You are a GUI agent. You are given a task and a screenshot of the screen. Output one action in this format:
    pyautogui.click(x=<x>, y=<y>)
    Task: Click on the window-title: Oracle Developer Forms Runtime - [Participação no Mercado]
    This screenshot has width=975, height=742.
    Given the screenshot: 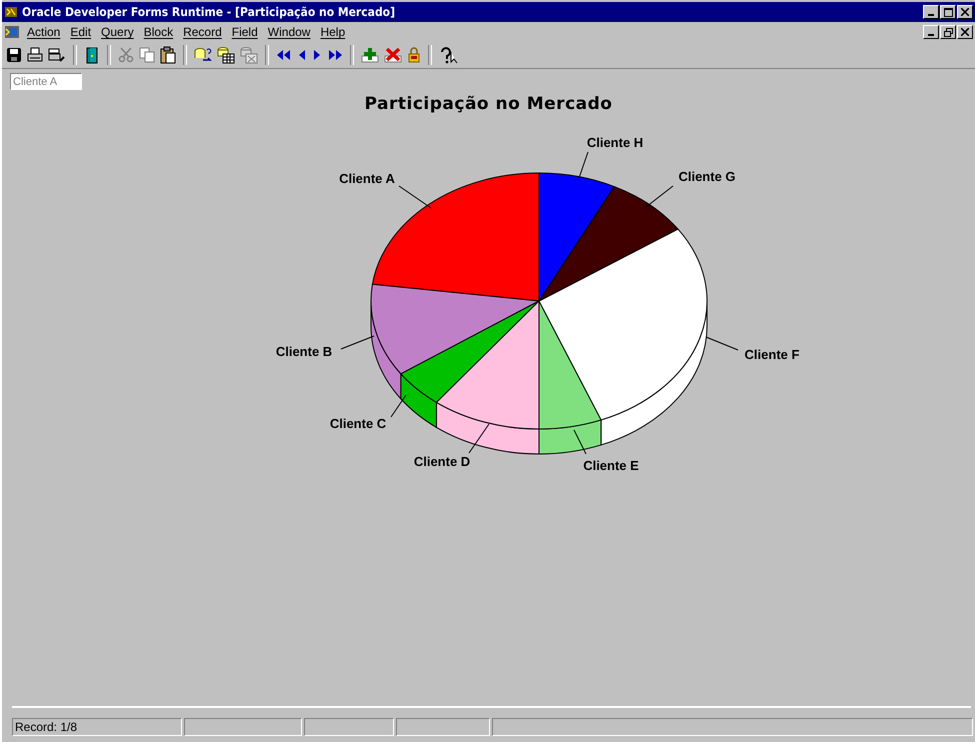 What is the action you would take?
    pyautogui.click(x=209, y=12)
    